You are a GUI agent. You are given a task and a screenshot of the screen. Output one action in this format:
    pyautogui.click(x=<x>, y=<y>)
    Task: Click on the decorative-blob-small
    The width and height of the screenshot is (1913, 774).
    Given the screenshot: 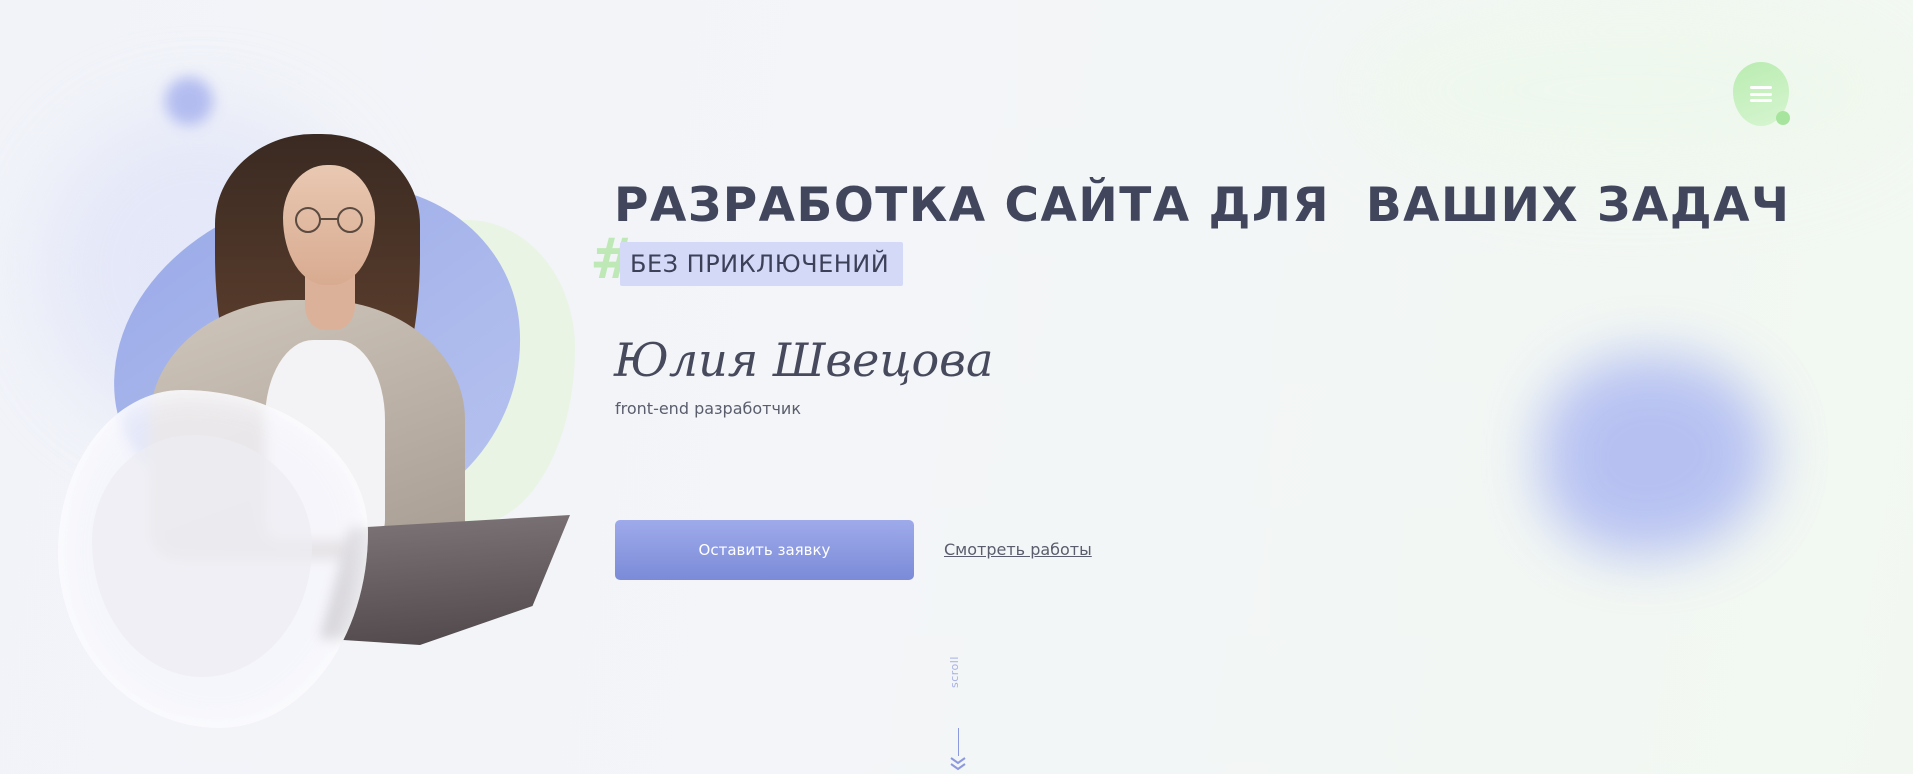 What is the action you would take?
    pyautogui.click(x=189, y=101)
    